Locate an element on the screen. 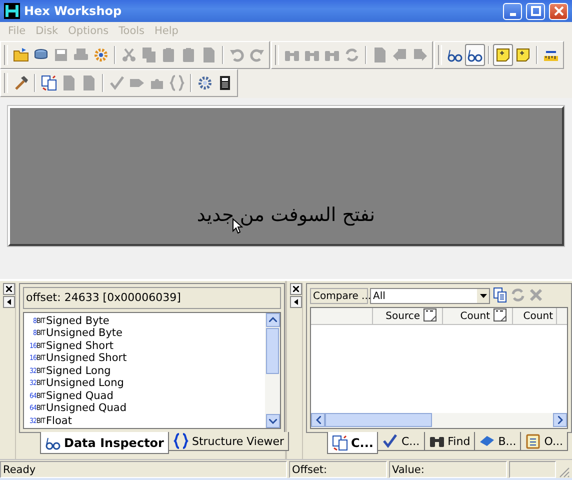  chevron-down-icon is located at coordinates (272, 421).